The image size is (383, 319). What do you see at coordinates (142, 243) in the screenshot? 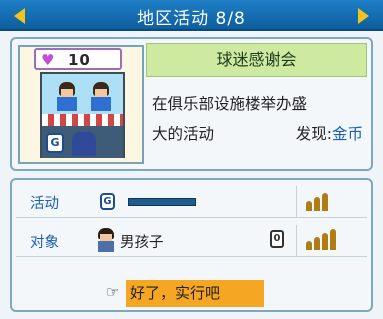
I see `target-value: 男孩子` at bounding box center [142, 243].